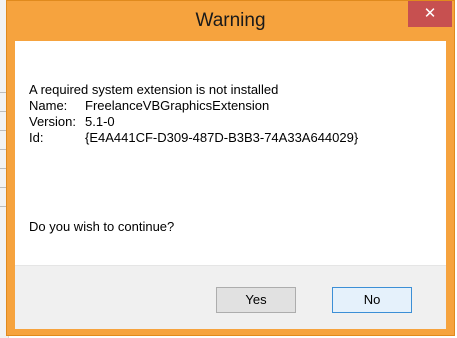 The image size is (457, 338). I want to click on continue-question: Do you wish to continue?, so click(102, 226).